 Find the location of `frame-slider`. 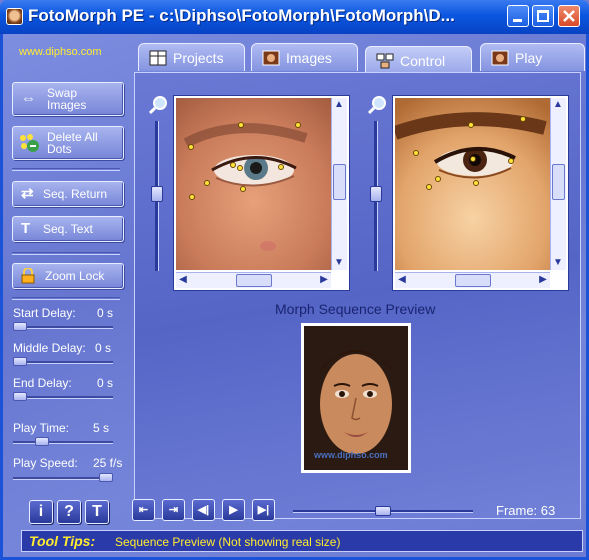

frame-slider is located at coordinates (383, 511).